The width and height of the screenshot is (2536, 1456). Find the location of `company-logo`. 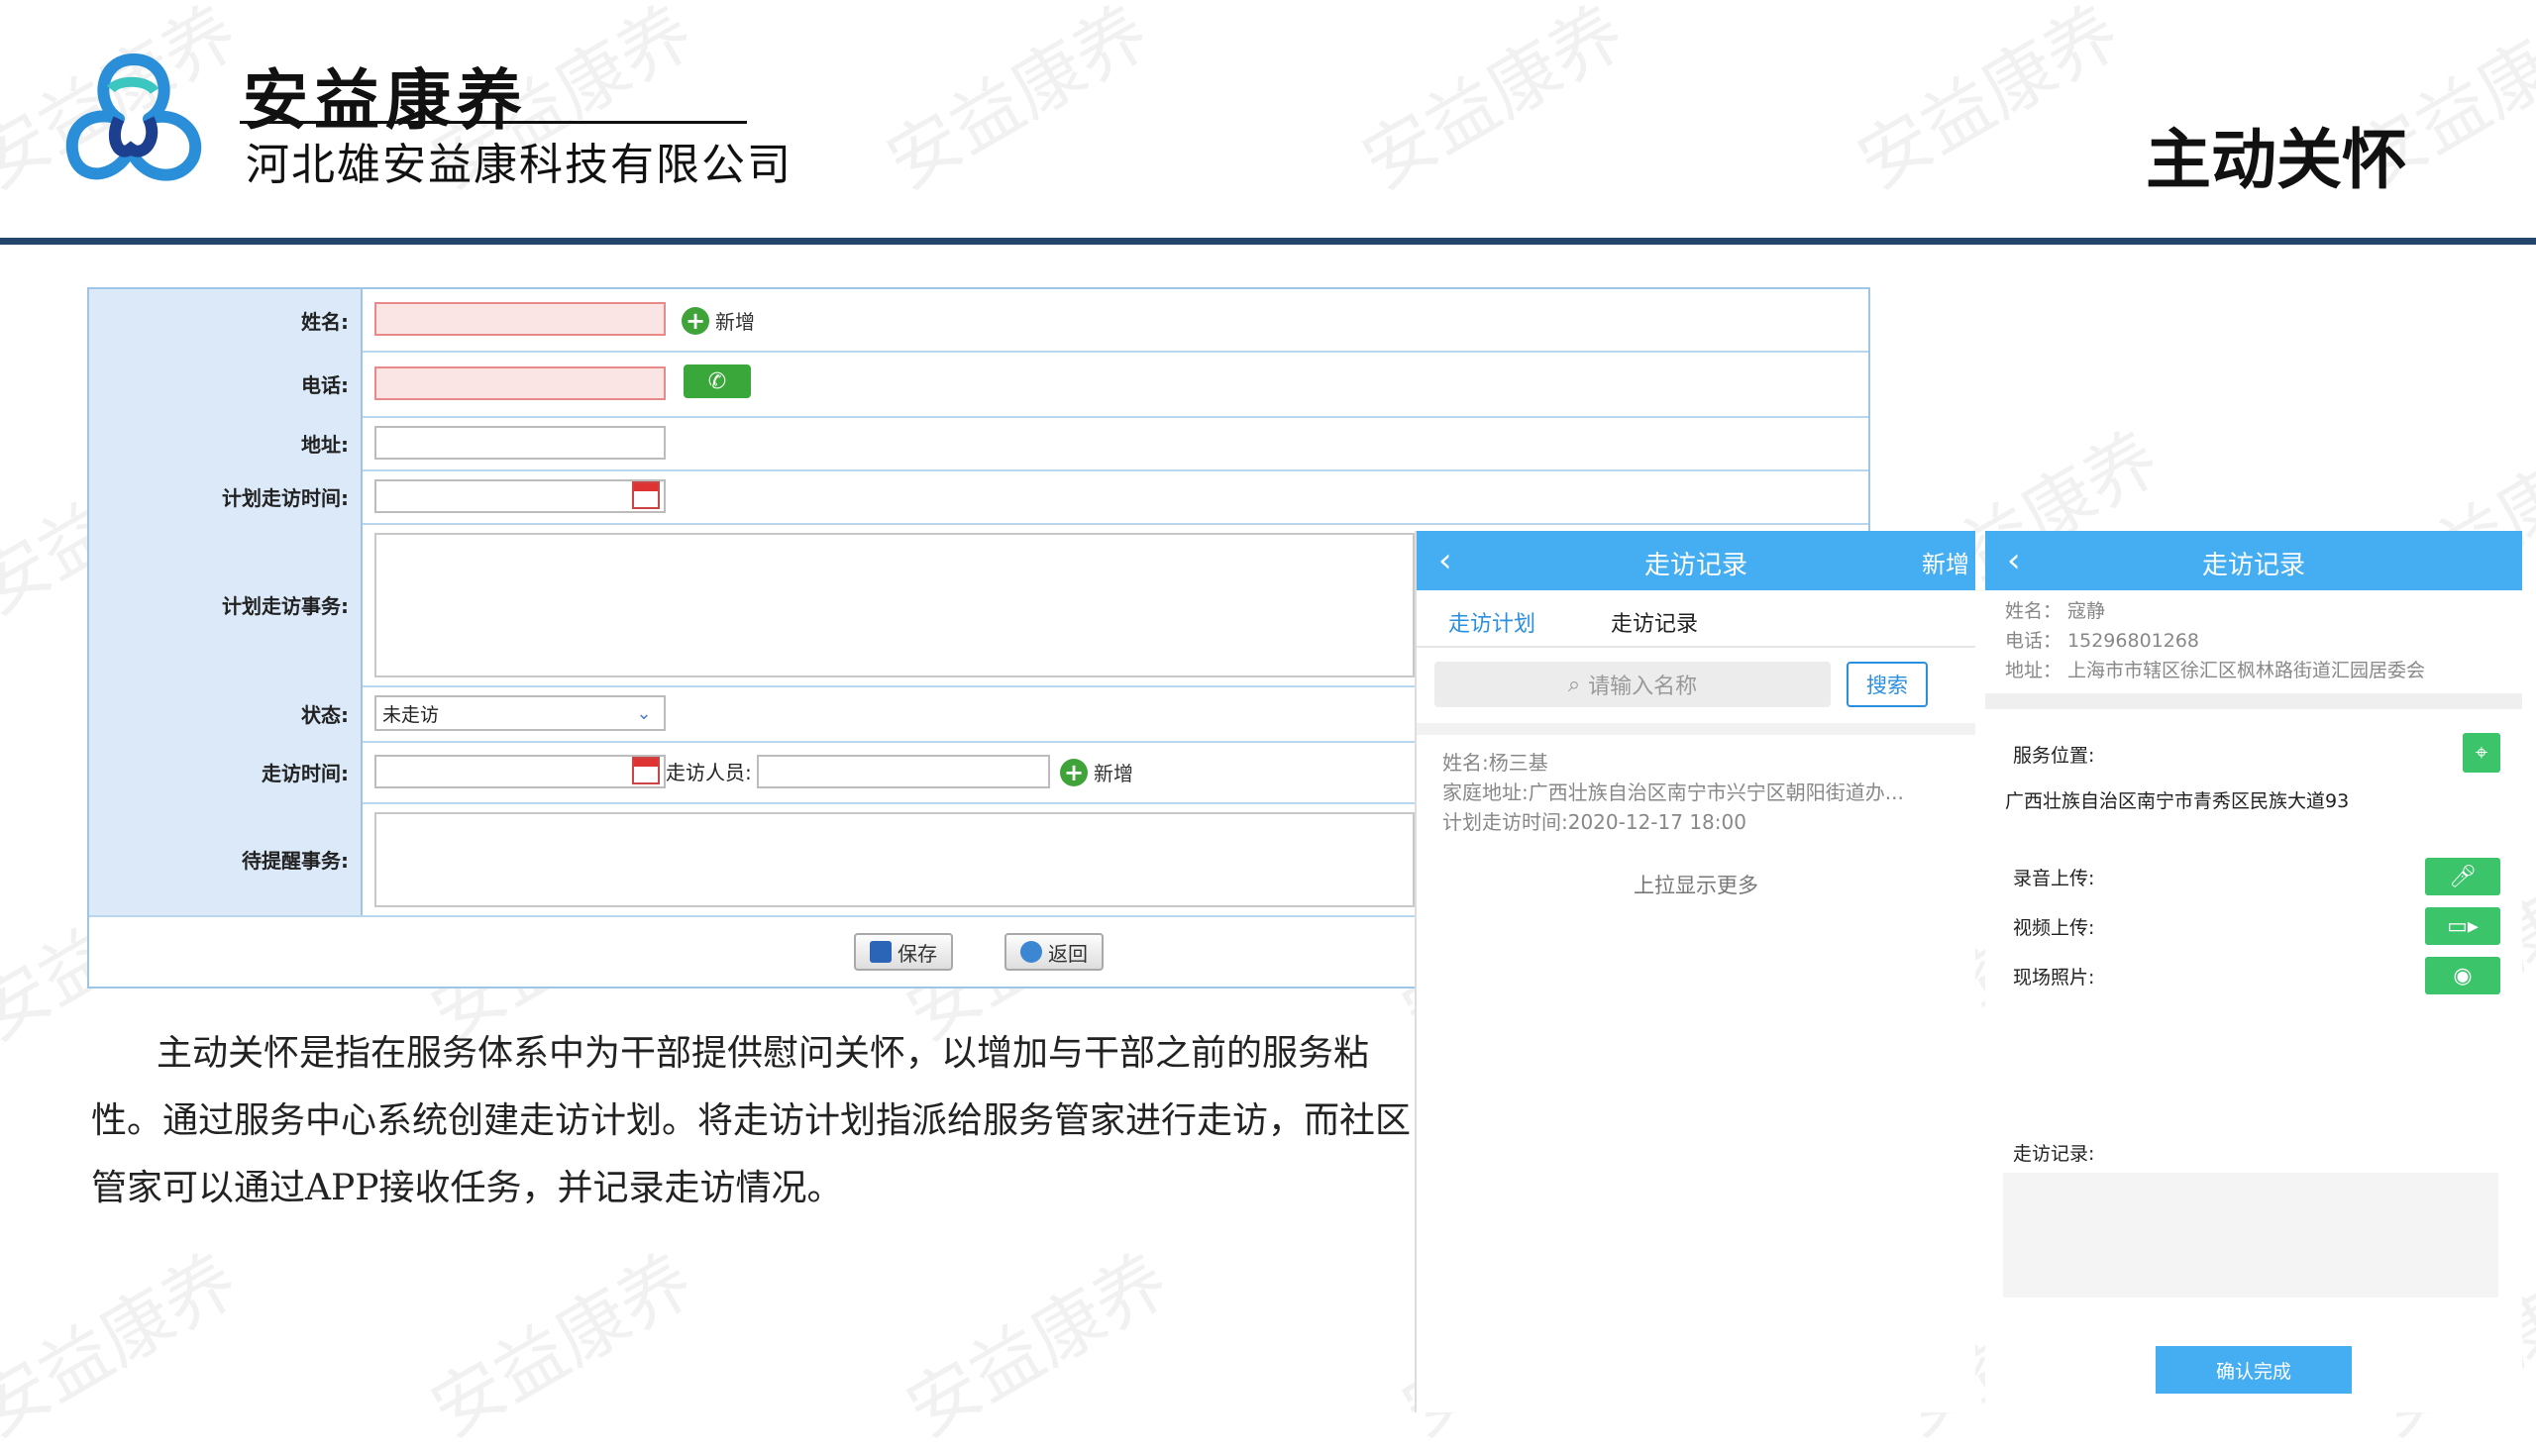

company-logo is located at coordinates (133, 119).